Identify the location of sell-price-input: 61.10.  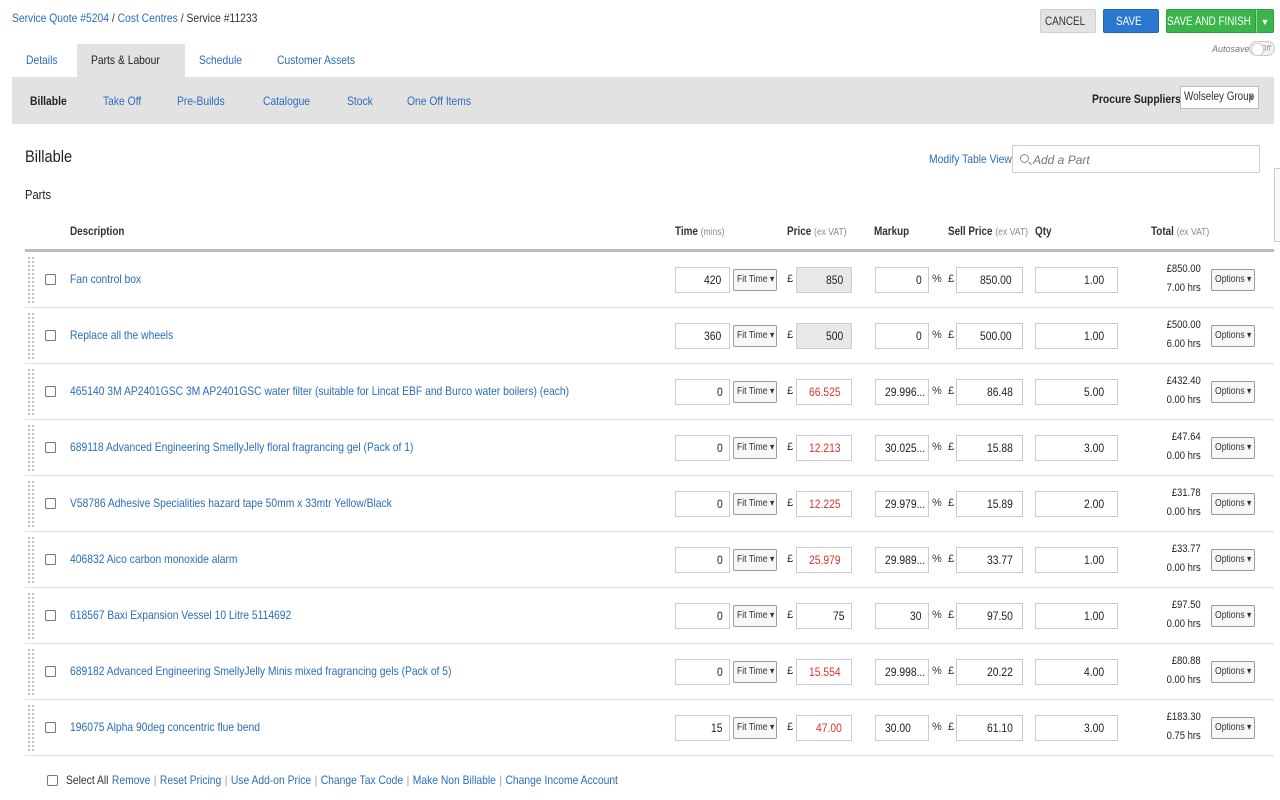
(989, 728).